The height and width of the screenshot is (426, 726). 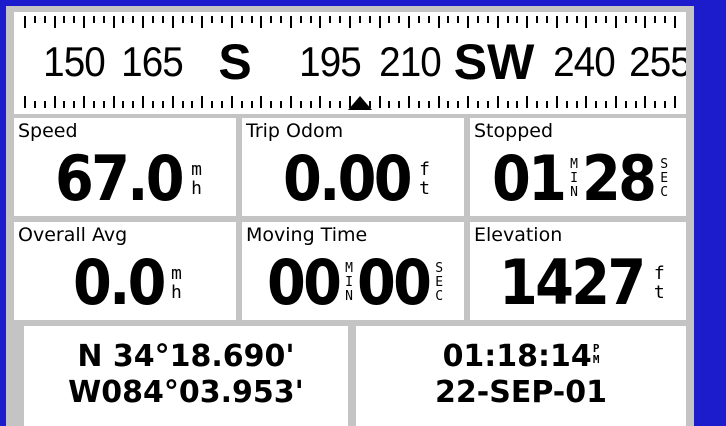 I want to click on overall-avg-value: 0.0, so click(x=119, y=282).